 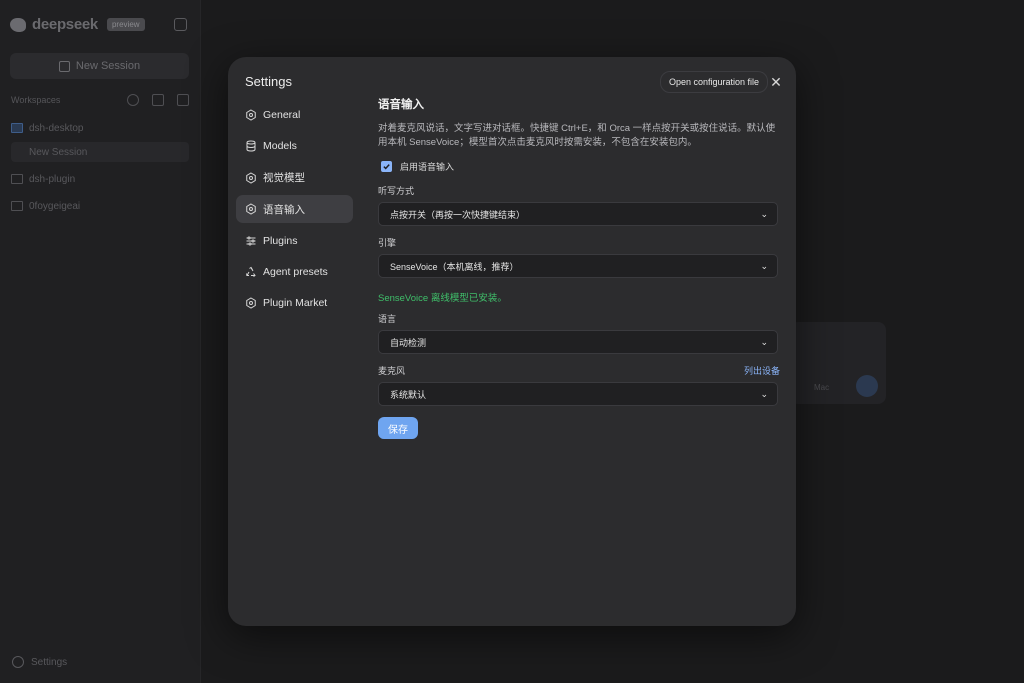 I want to click on mic-select: 系统默认 ⌄, so click(x=578, y=394).